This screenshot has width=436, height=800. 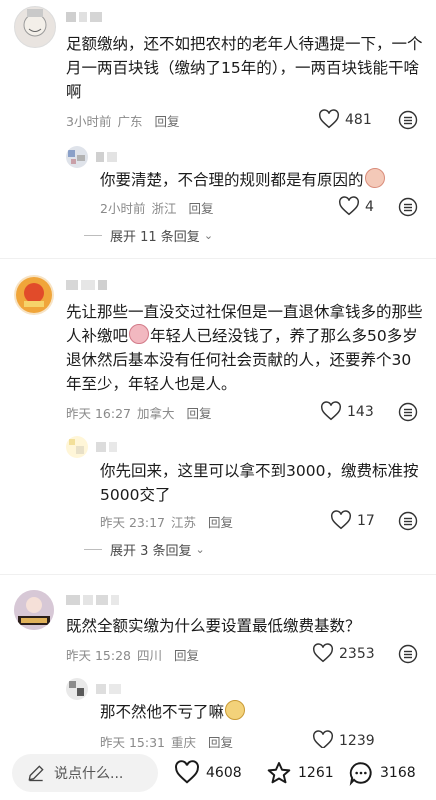 What do you see at coordinates (173, 712) in the screenshot?
I see `reply-text: 那不然他不亏了嘛` at bounding box center [173, 712].